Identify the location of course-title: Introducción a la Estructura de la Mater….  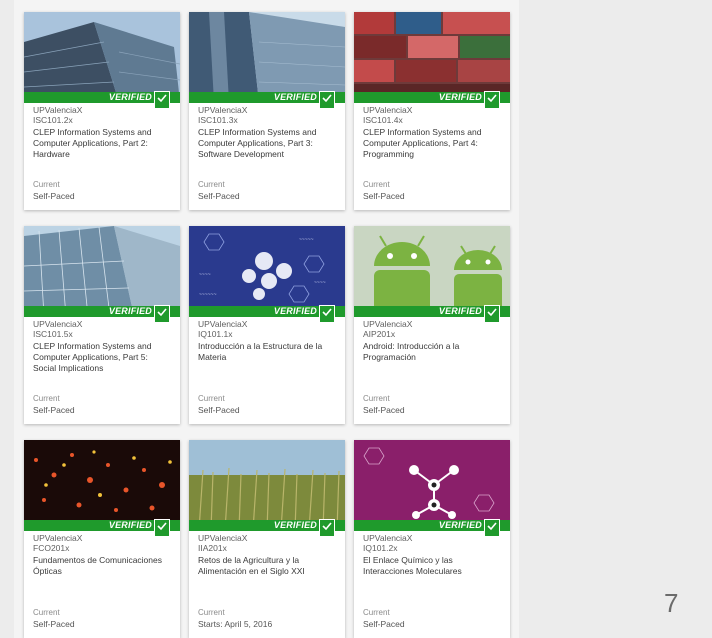
(267, 357).